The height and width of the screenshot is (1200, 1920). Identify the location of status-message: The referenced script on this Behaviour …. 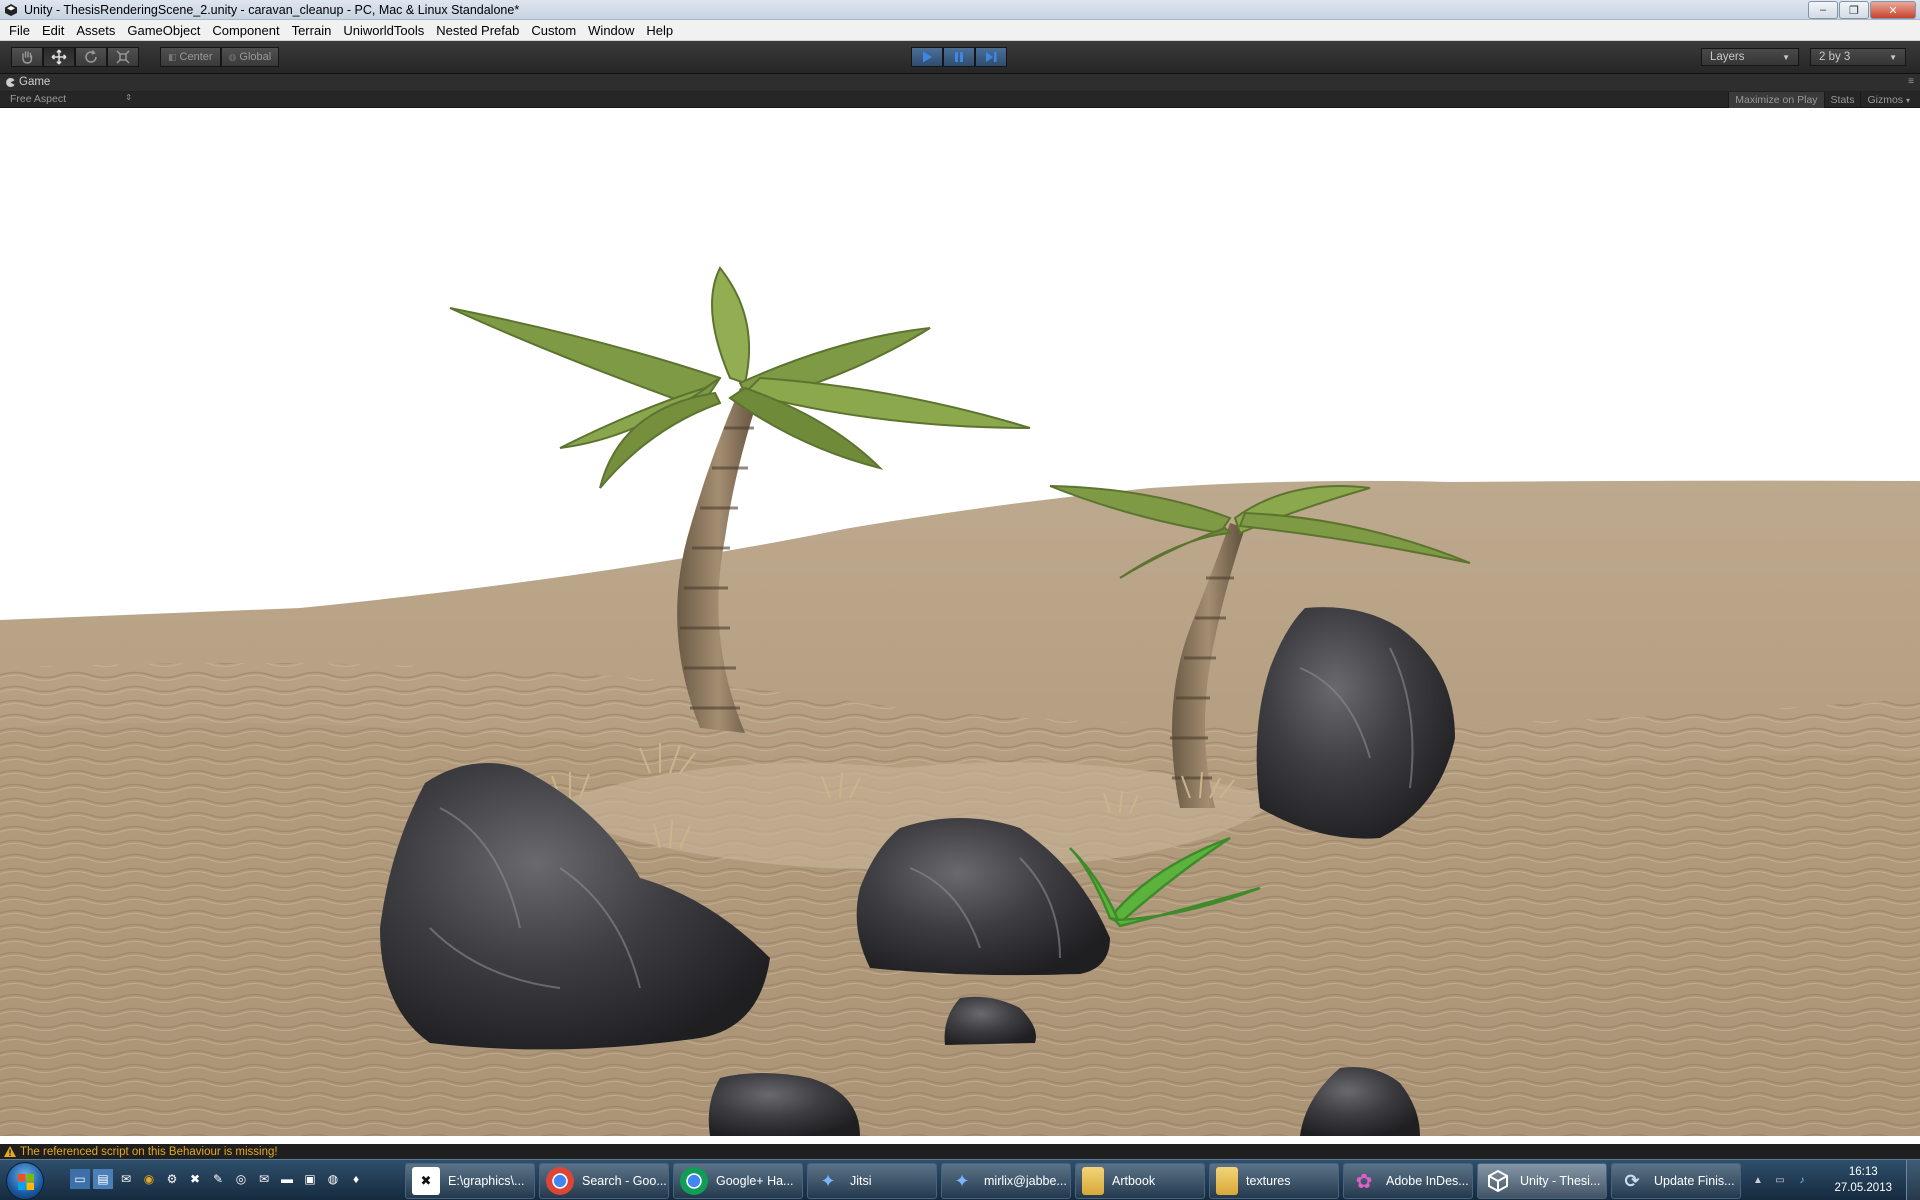
(149, 1151).